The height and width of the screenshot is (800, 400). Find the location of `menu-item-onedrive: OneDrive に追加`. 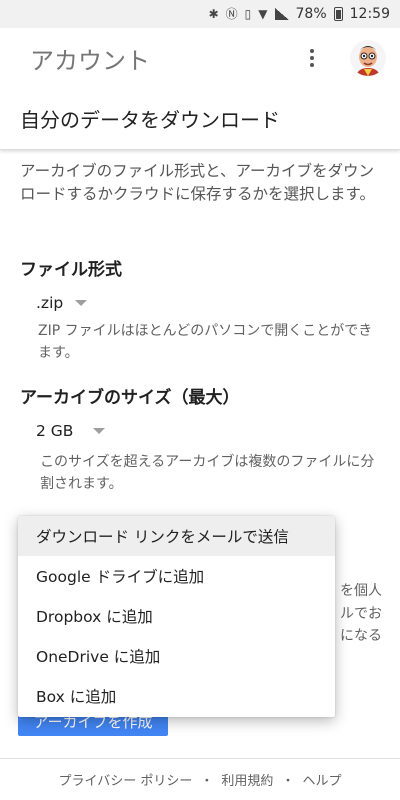

menu-item-onedrive: OneDrive に追加 is located at coordinates (176, 656).